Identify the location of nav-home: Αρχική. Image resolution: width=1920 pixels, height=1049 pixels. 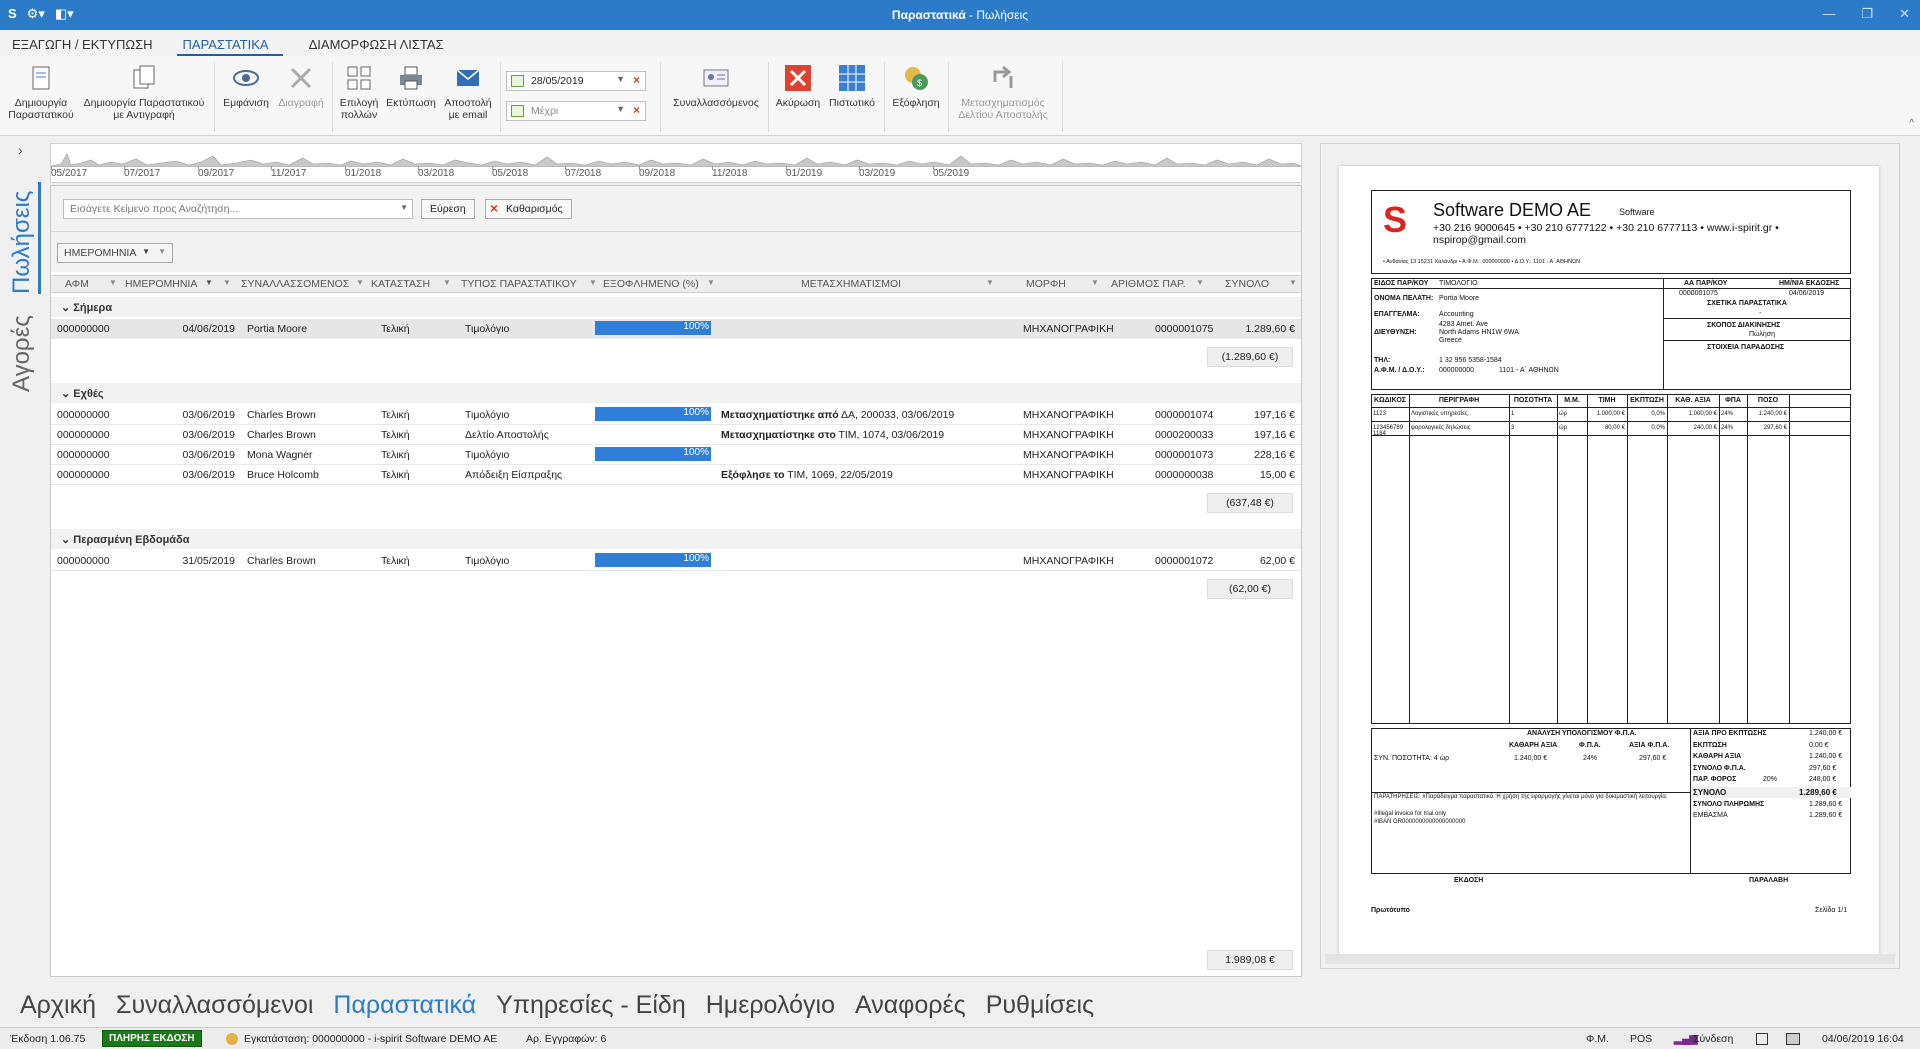
(58, 1006).